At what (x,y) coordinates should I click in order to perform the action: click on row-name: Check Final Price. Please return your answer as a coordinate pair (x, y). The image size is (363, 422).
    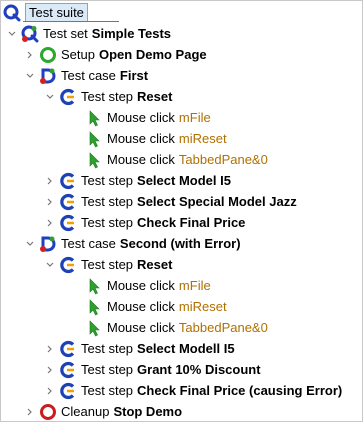
    Looking at the image, I should click on (191, 222).